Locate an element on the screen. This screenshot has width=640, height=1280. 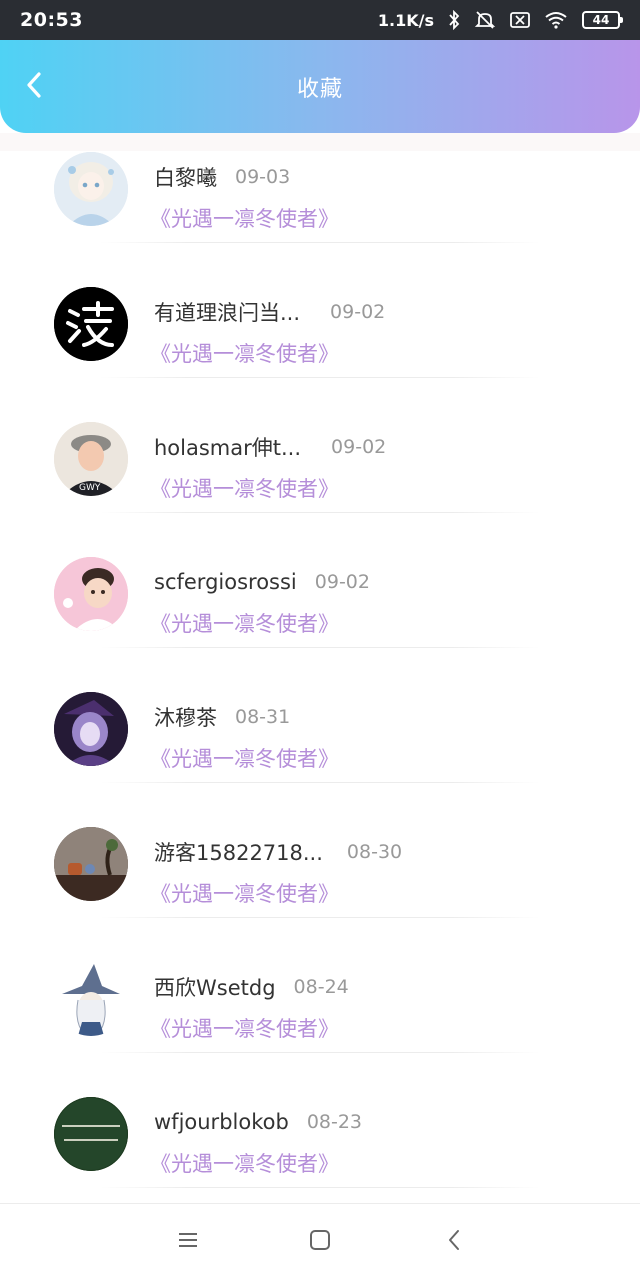
list-item: 游客15822718... 08-30 《光遇一凛冬使者》 is located at coordinates (320, 850).